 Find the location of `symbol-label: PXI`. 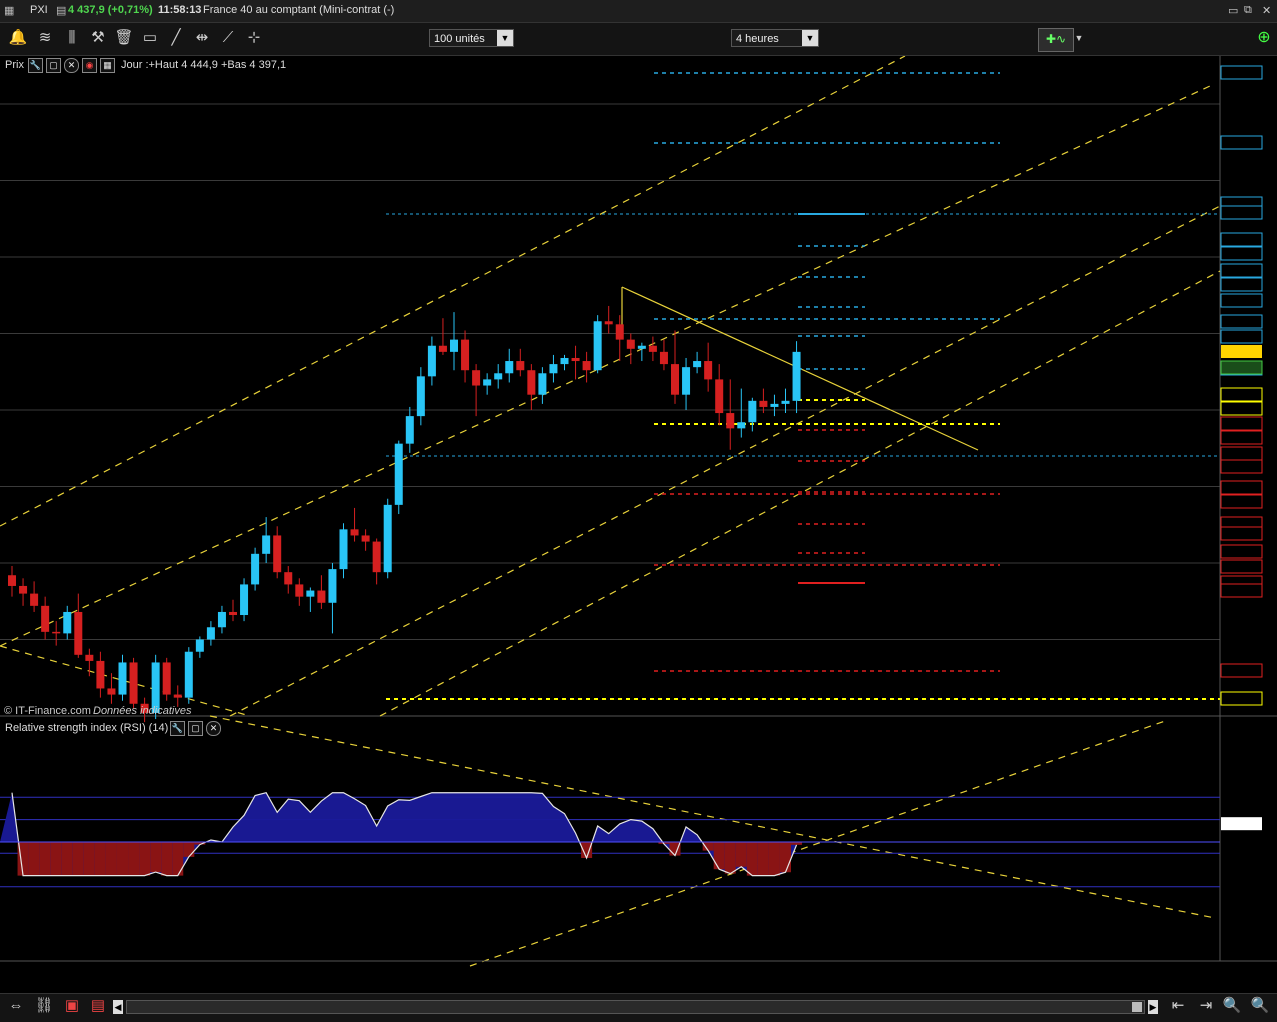

symbol-label: PXI is located at coordinates (39, 10).